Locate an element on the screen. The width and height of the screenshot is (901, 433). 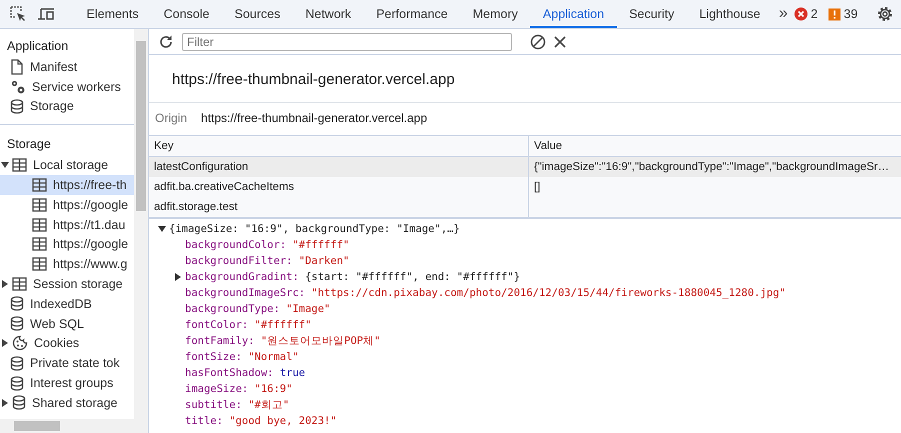
property-key: backgroundColor: is located at coordinates (235, 245).